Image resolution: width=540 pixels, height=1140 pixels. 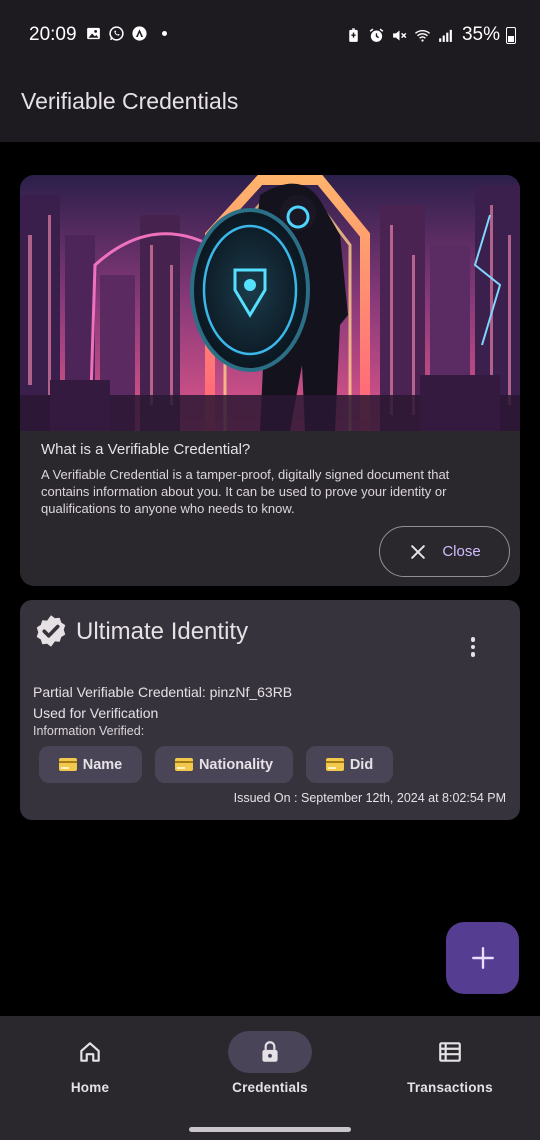 I want to click on mute-icon, so click(x=400, y=35).